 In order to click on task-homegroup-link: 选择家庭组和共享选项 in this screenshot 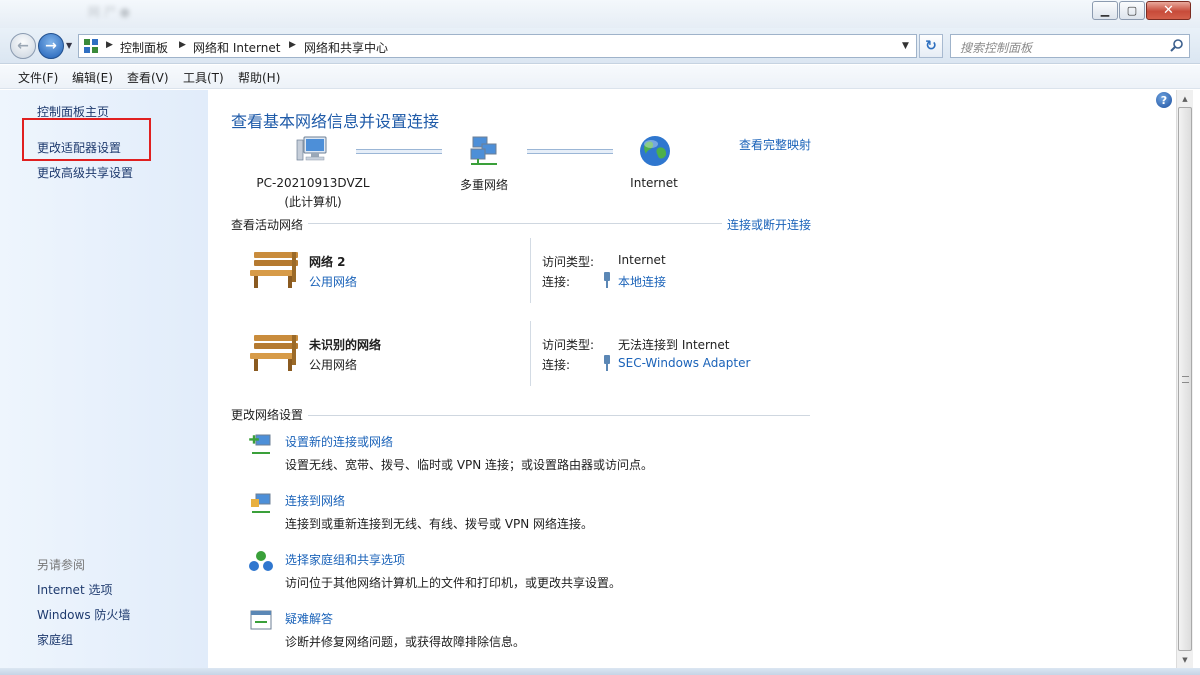, I will do `click(345, 559)`.